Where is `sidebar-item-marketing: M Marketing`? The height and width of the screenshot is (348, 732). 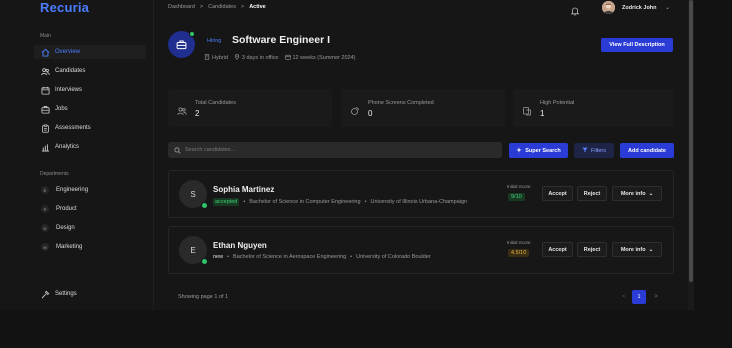
sidebar-item-marketing: M Marketing is located at coordinates (90, 247).